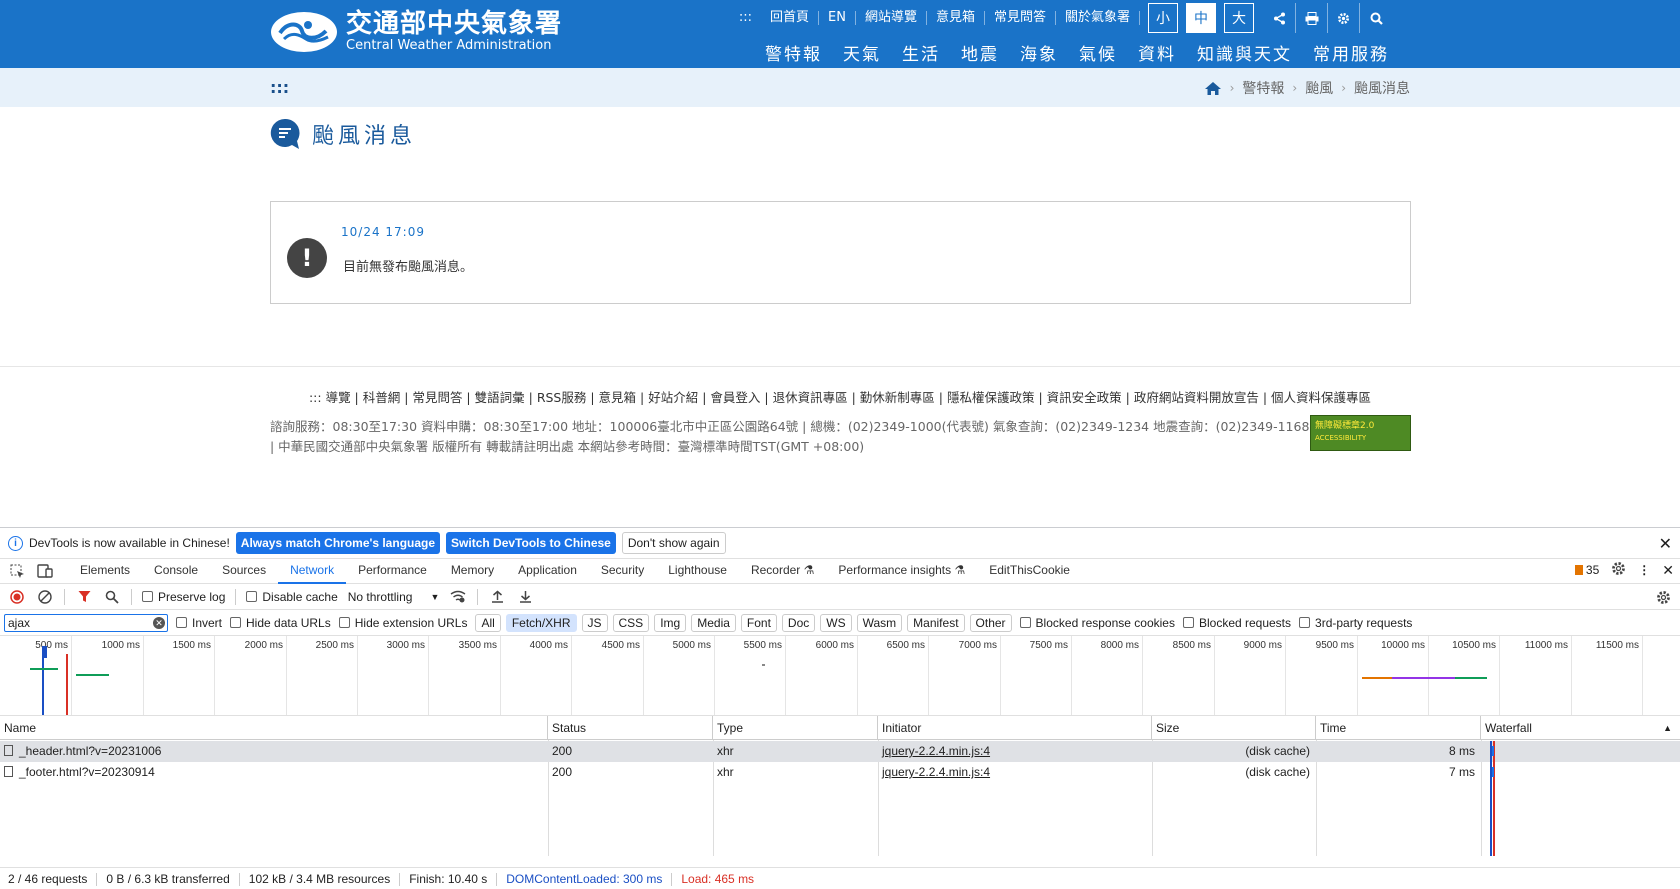  What do you see at coordinates (105, 571) in the screenshot?
I see `tab-elements: Elements` at bounding box center [105, 571].